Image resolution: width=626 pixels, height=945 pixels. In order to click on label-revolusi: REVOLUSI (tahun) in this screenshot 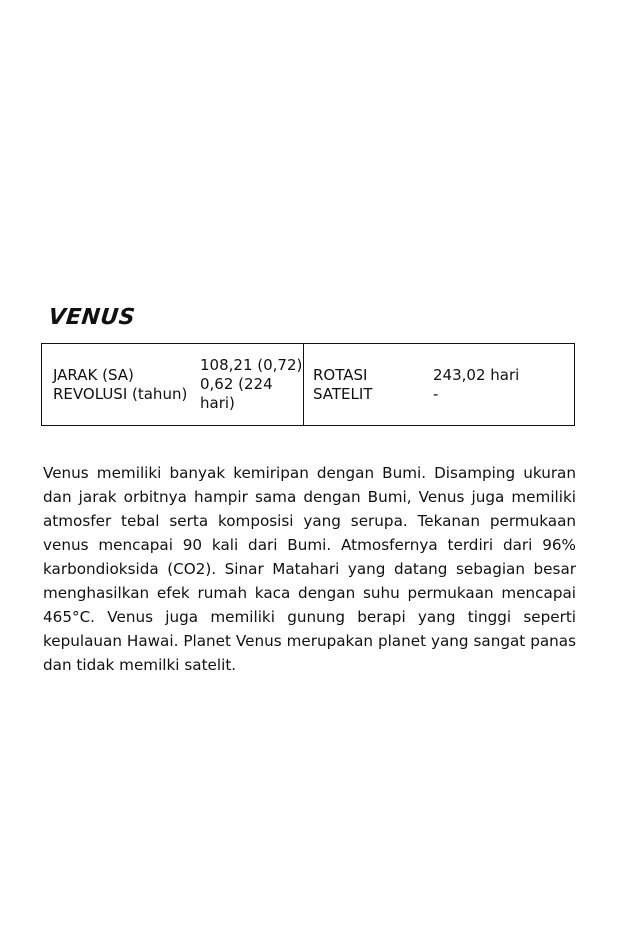, I will do `click(120, 393)`.